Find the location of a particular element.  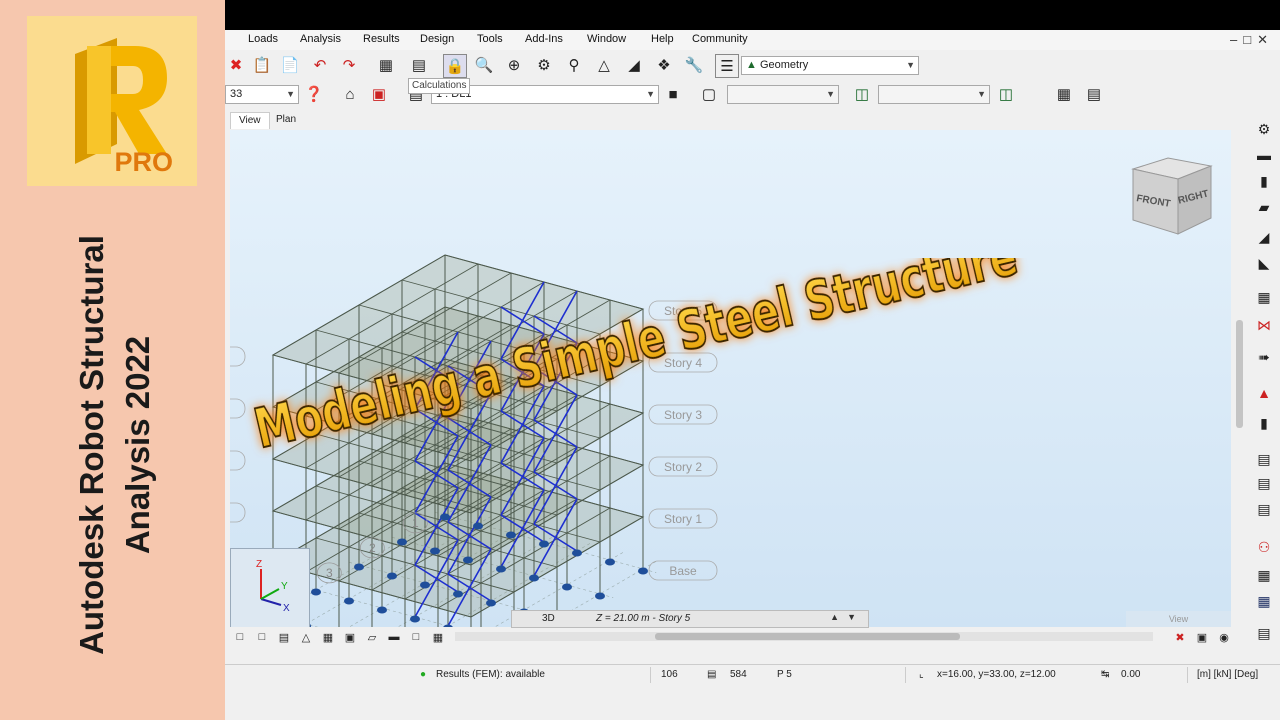

lock-icon: 🔒 is located at coordinates (455, 66).